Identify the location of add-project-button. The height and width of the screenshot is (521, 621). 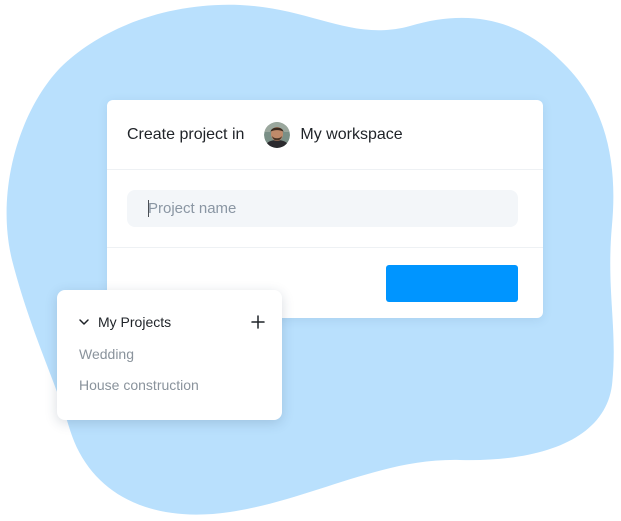
(258, 322).